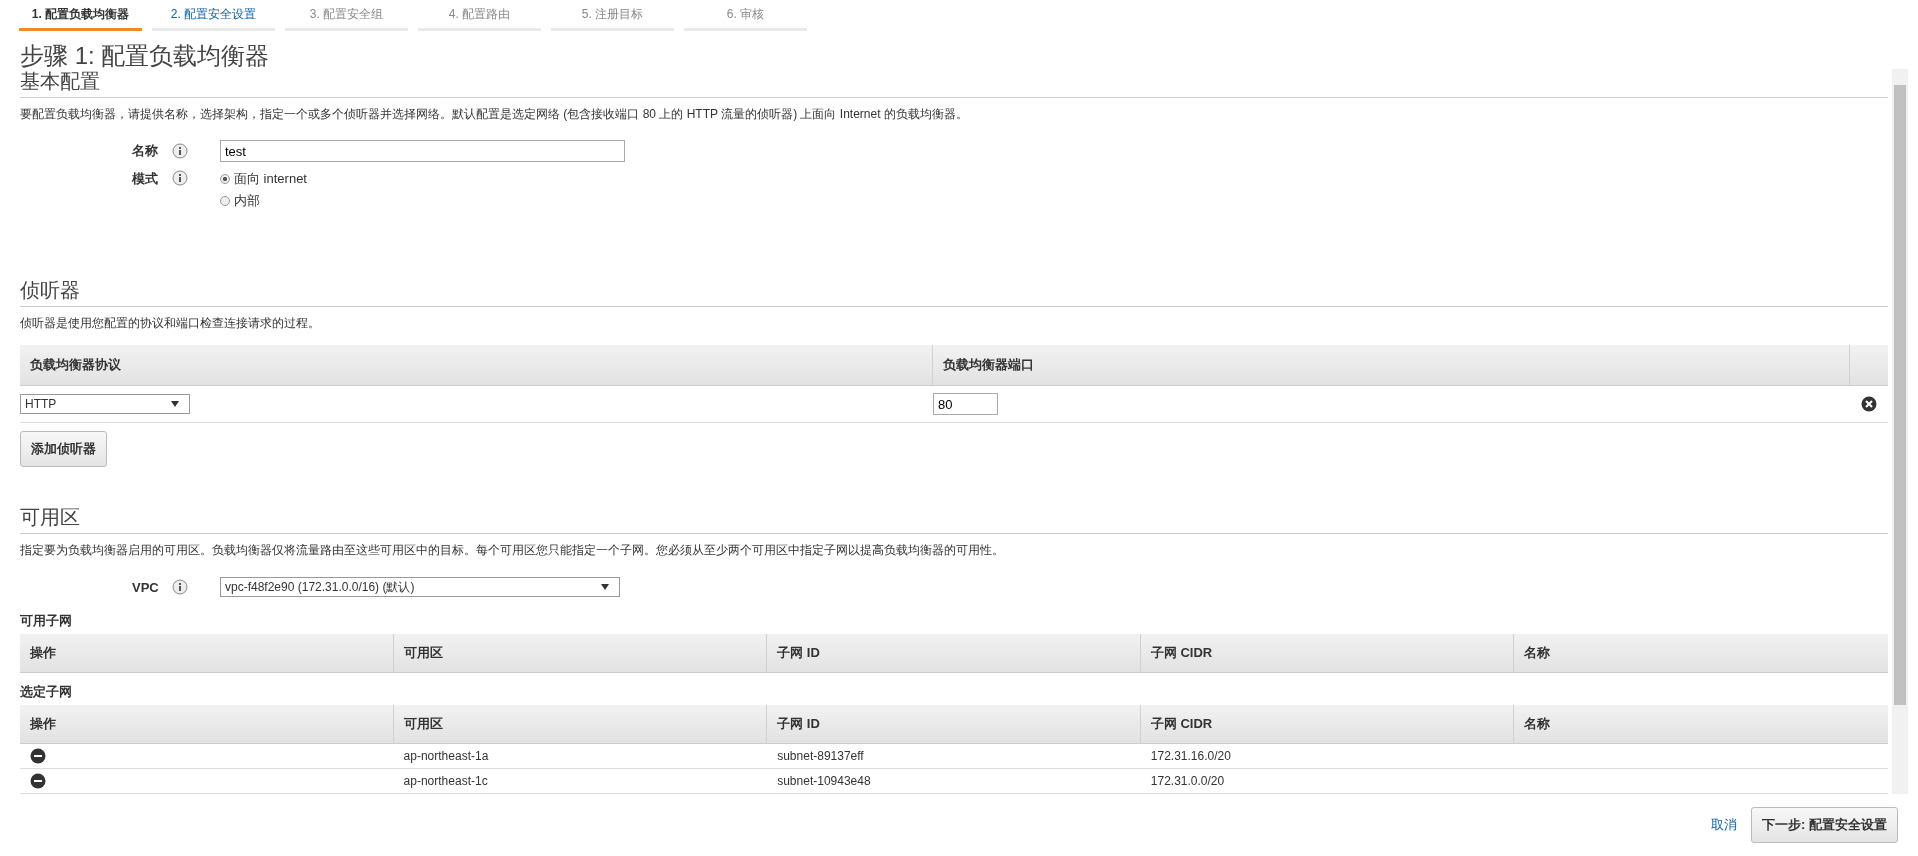 The height and width of the screenshot is (856, 1918). I want to click on table-title: 选定子网, so click(46, 692).